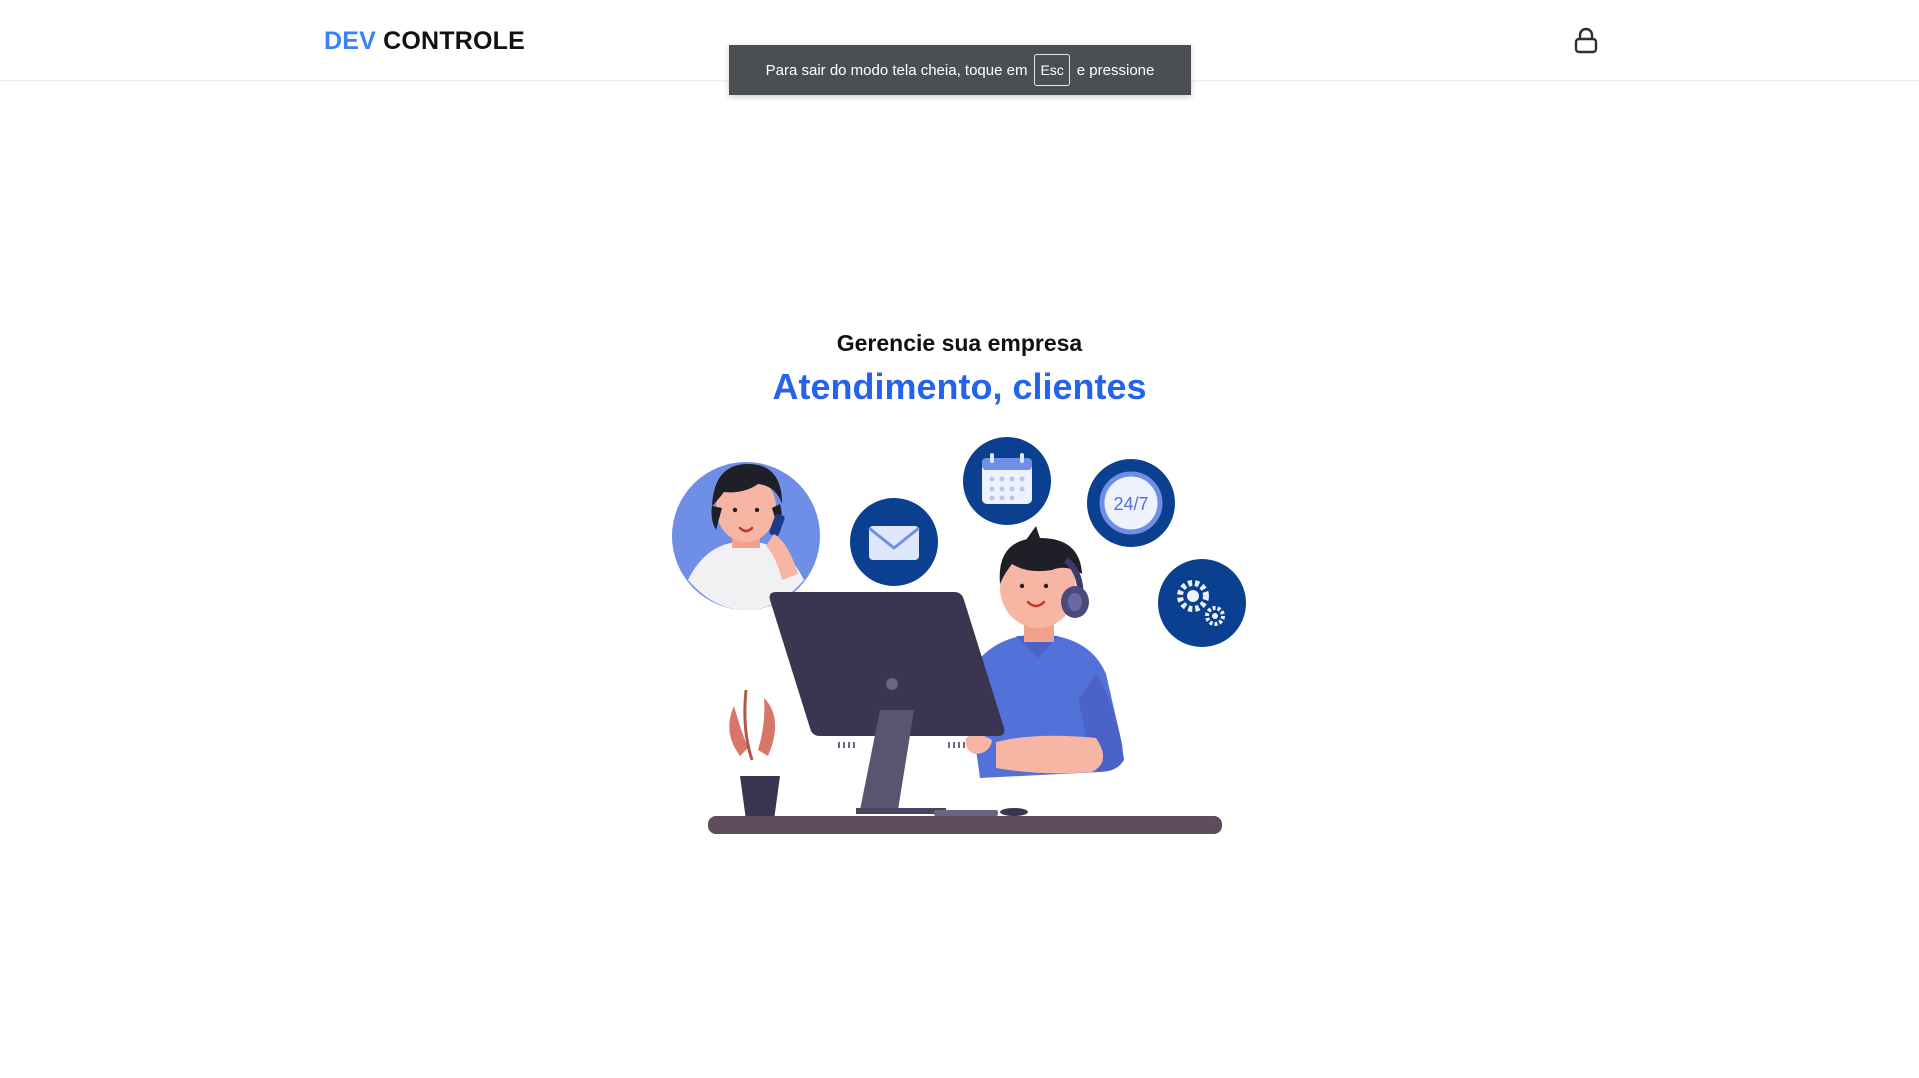 This screenshot has width=1919, height=1078. I want to click on customer-service-illustration: 24/7, so click(959, 635).